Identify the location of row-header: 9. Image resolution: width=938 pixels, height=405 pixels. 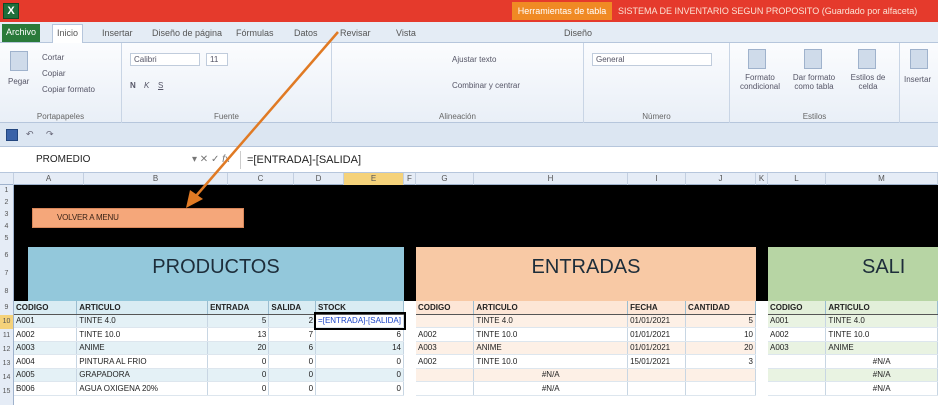
(6, 308).